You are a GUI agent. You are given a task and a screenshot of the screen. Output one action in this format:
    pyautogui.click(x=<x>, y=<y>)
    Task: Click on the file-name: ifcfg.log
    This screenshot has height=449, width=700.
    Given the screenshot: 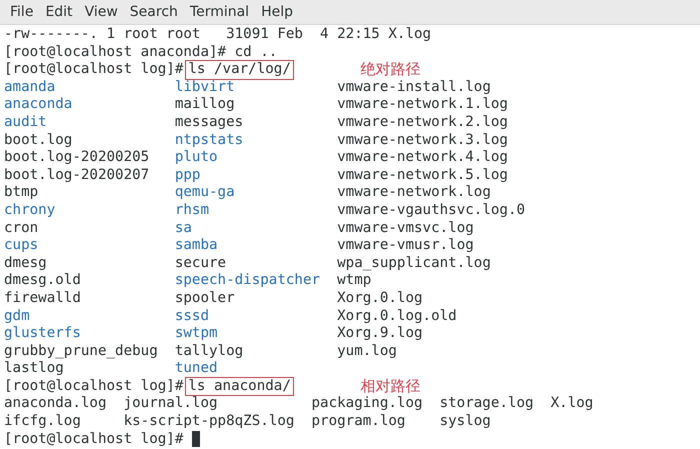 What is the action you would take?
    pyautogui.click(x=43, y=422)
    